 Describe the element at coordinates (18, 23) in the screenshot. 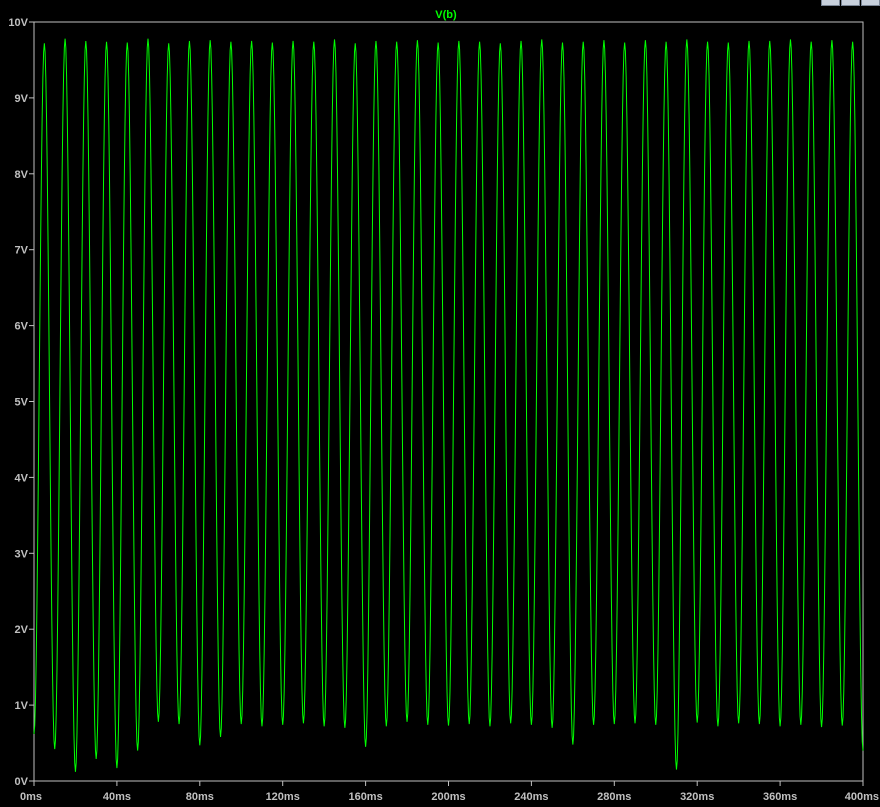

I see `y-tick-label: 10V` at that location.